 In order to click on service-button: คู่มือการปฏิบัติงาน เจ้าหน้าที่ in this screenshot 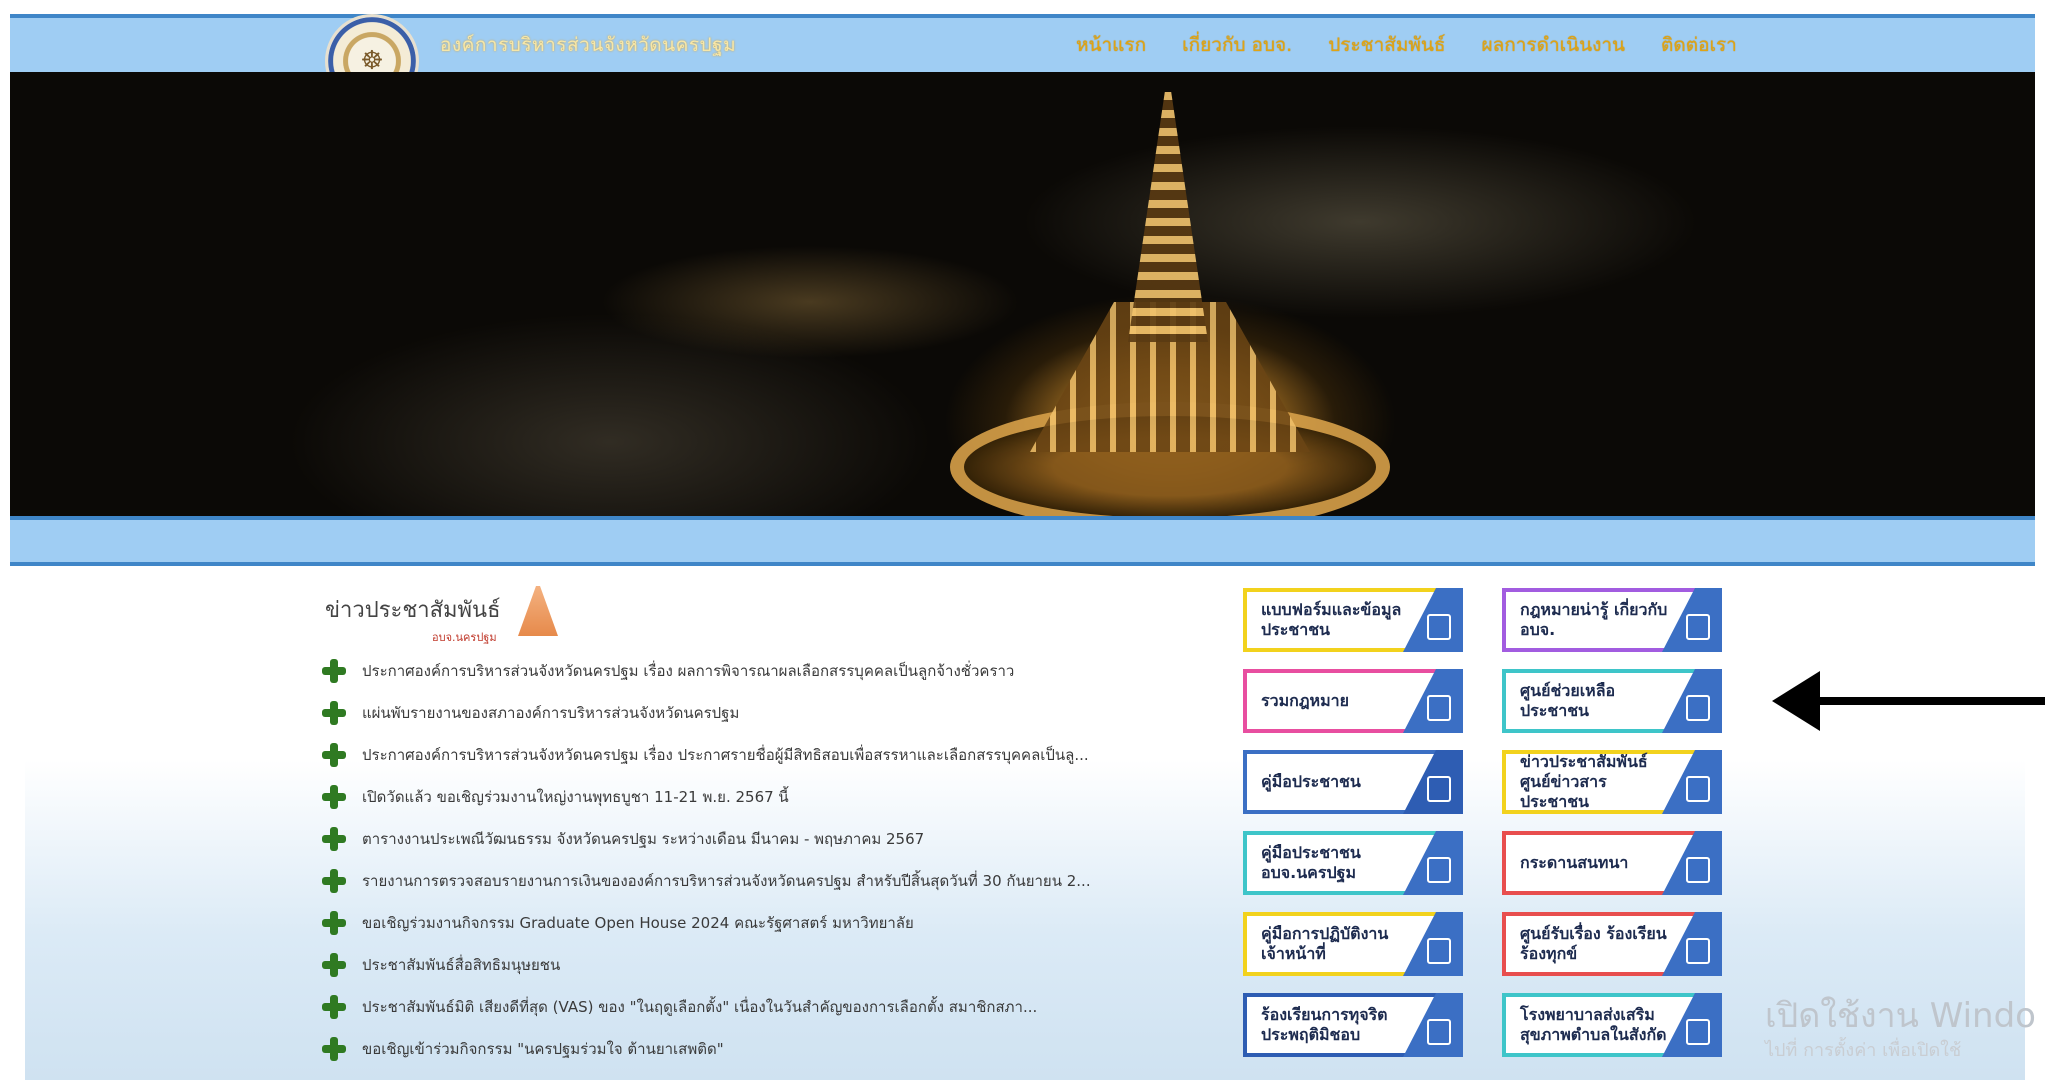, I will do `click(1353, 944)`.